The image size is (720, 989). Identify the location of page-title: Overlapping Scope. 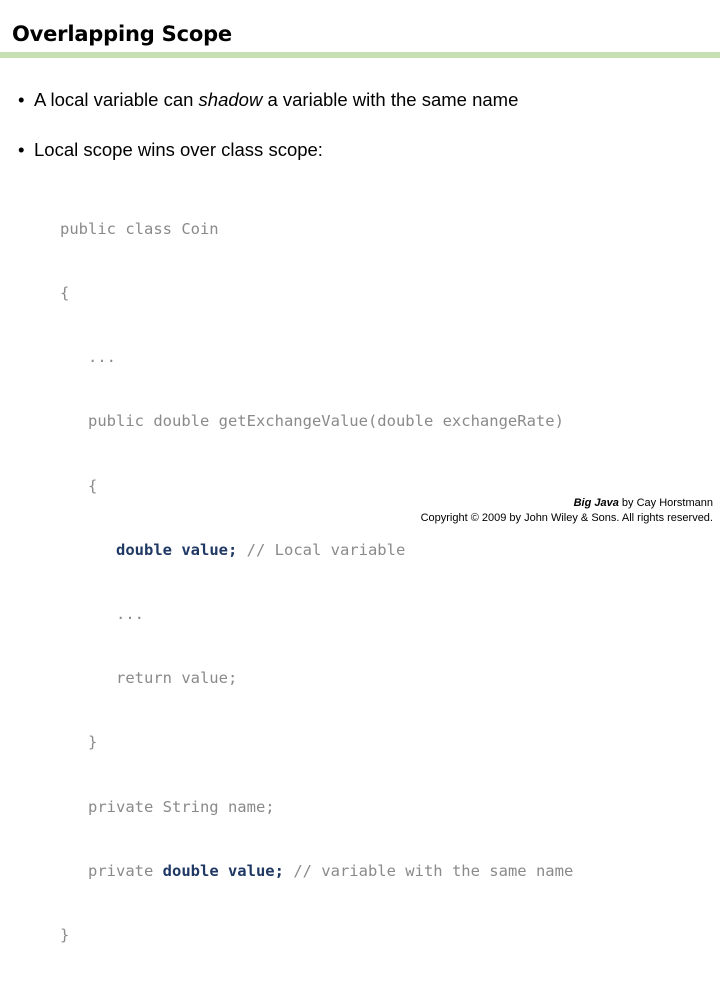
(122, 34).